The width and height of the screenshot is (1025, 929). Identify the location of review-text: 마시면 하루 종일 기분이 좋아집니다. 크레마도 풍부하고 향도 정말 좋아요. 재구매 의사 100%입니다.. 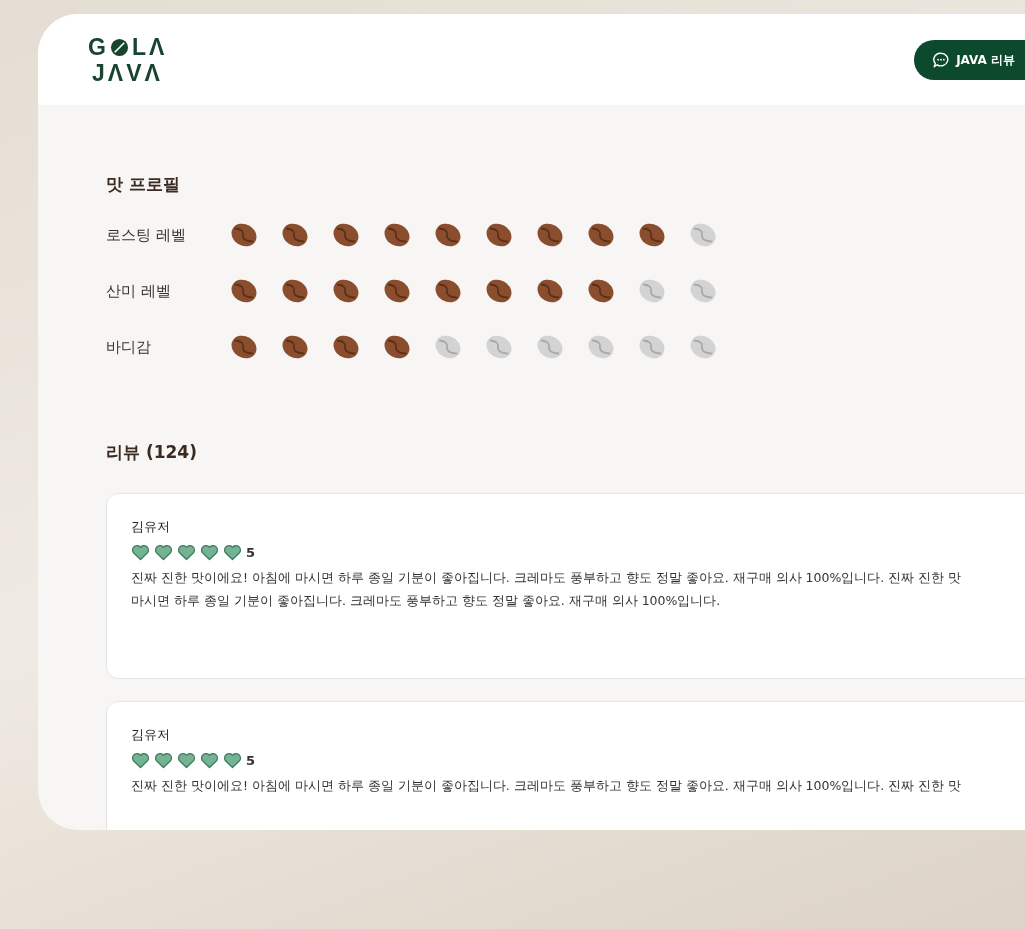
(426, 601).